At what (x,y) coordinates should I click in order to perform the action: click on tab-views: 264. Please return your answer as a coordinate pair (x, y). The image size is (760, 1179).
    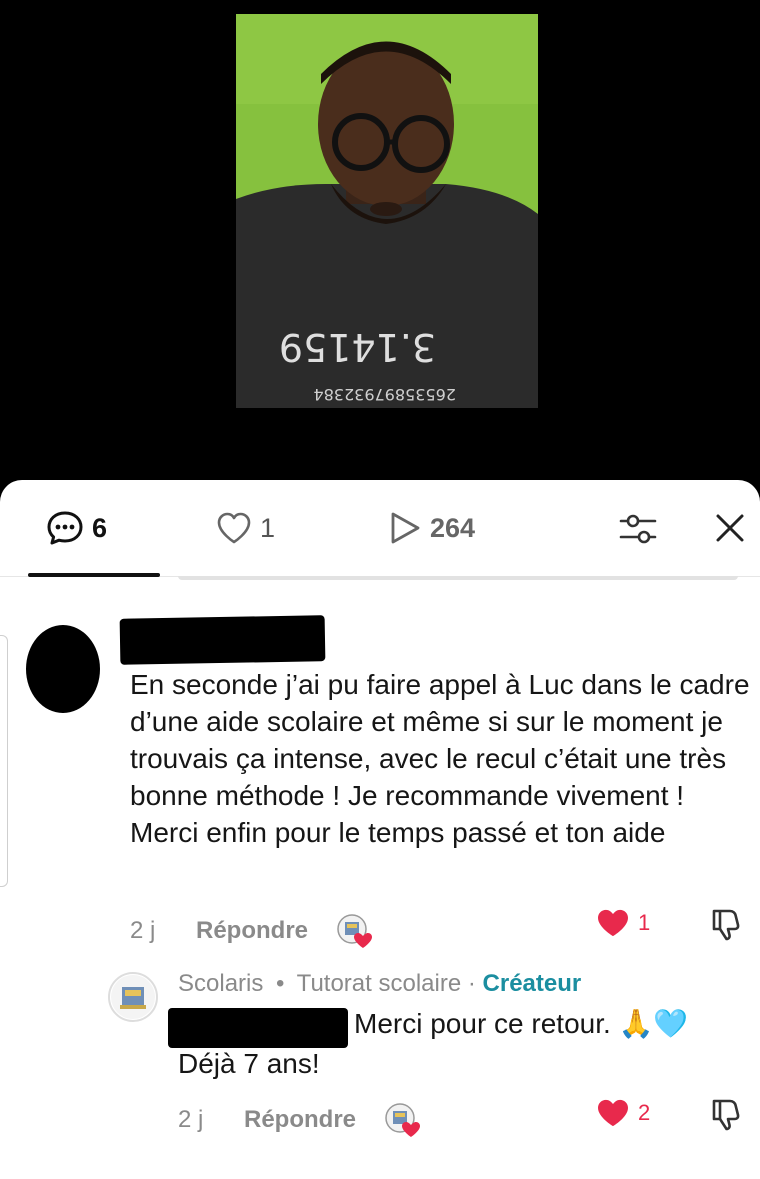
    Looking at the image, I should click on (431, 528).